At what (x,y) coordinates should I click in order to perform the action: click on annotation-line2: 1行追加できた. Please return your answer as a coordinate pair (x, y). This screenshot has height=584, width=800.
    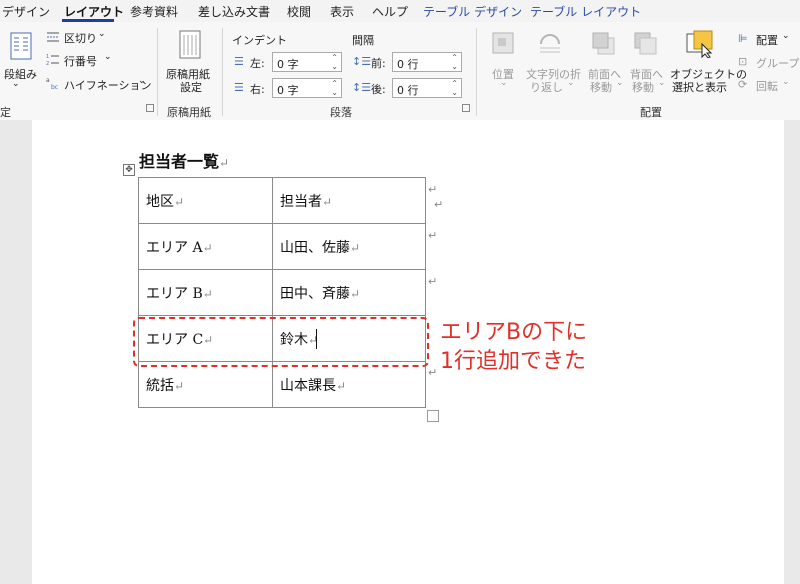
    Looking at the image, I should click on (513, 361).